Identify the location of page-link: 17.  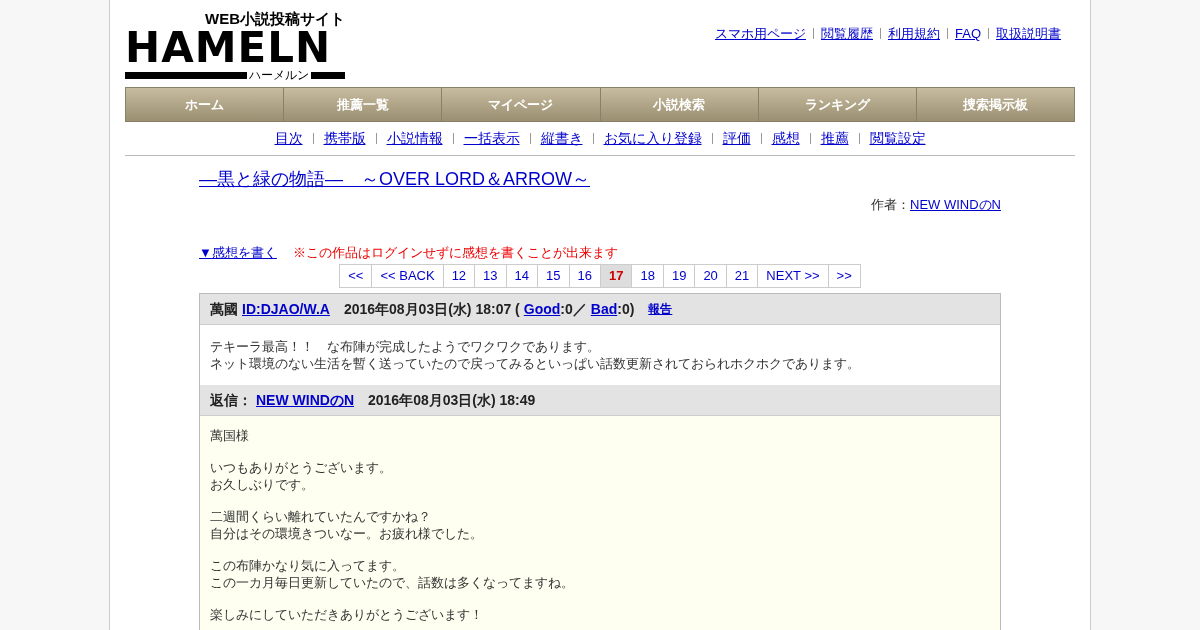
(617, 276).